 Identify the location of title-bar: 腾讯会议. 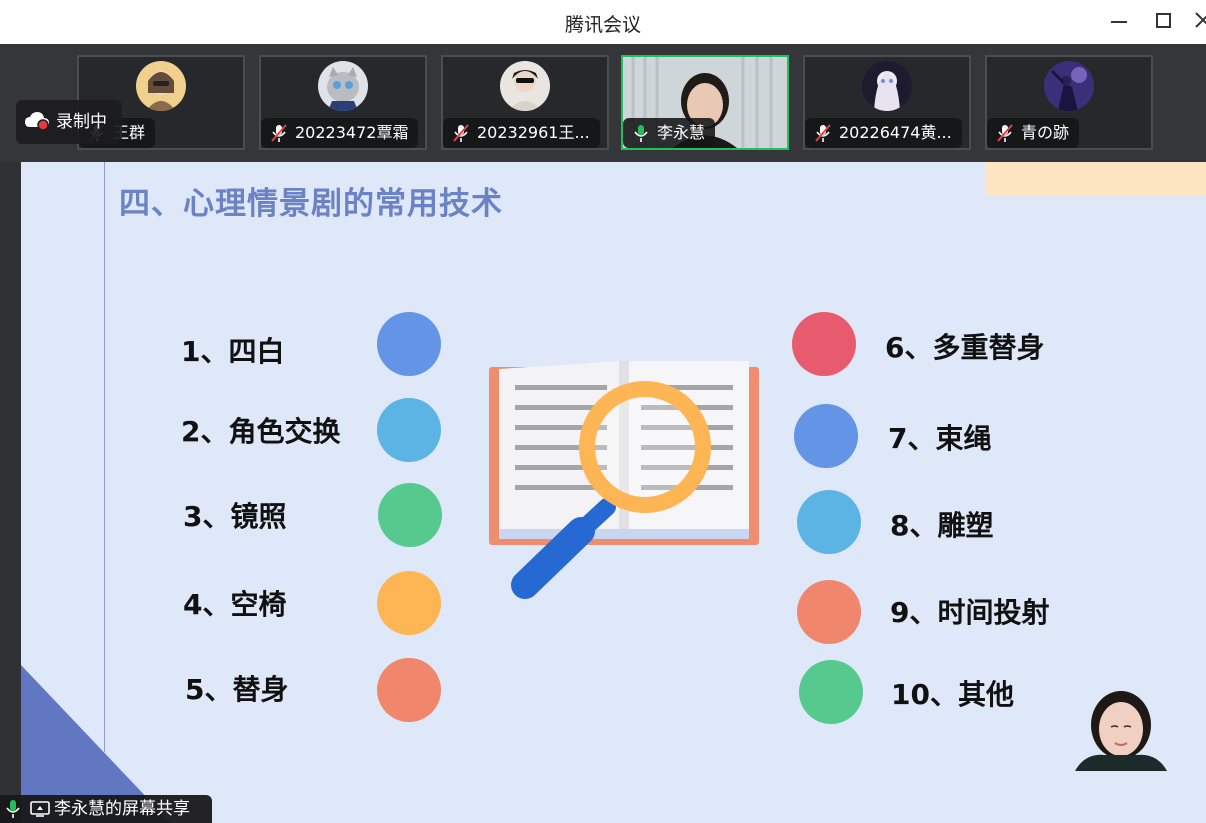
(603, 22).